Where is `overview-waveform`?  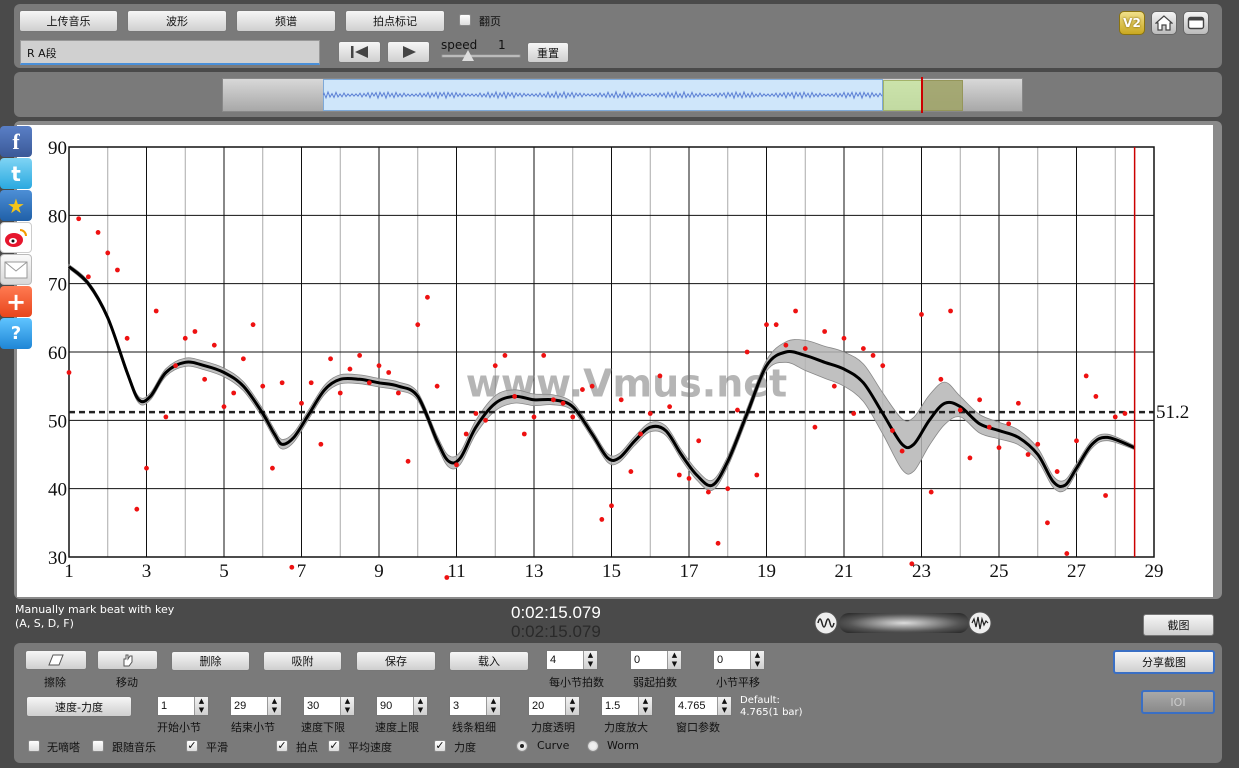 overview-waveform is located at coordinates (622, 95).